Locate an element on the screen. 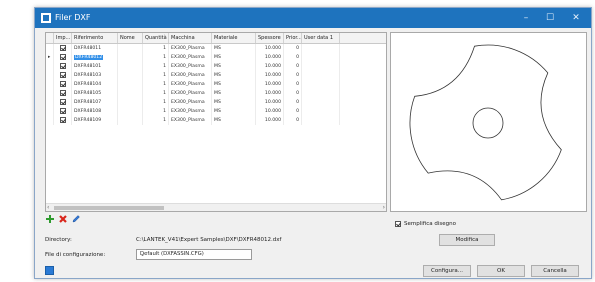 The height and width of the screenshot is (282, 595). table-row: DXFR48105 1 EX300_Plasma MS 10.000 0 is located at coordinates (216, 93).